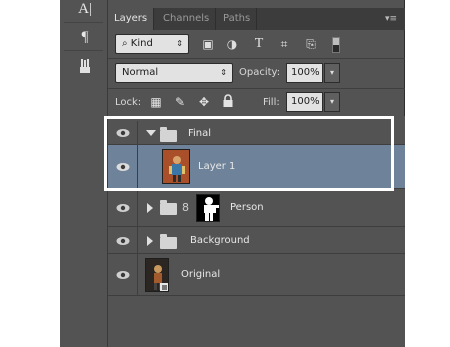  Describe the element at coordinates (332, 102) in the screenshot. I see `fill-dropdown-button: ▾` at that location.